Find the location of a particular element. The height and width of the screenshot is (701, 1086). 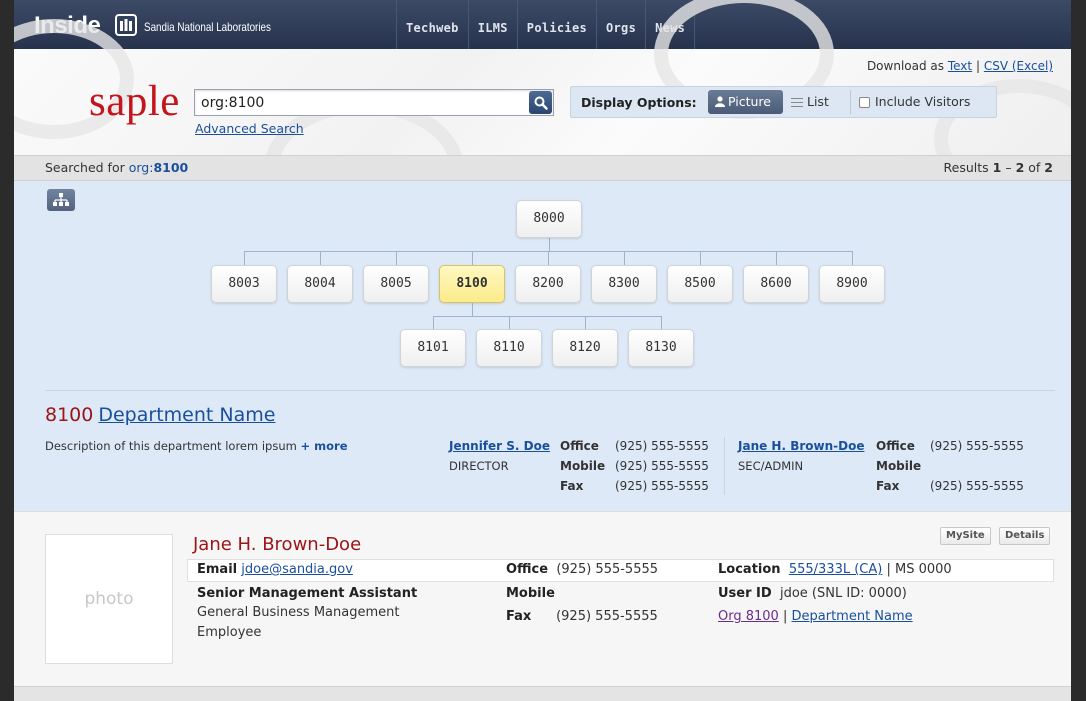

fax-cell: Fax (925) 555-5555 is located at coordinates (582, 616).